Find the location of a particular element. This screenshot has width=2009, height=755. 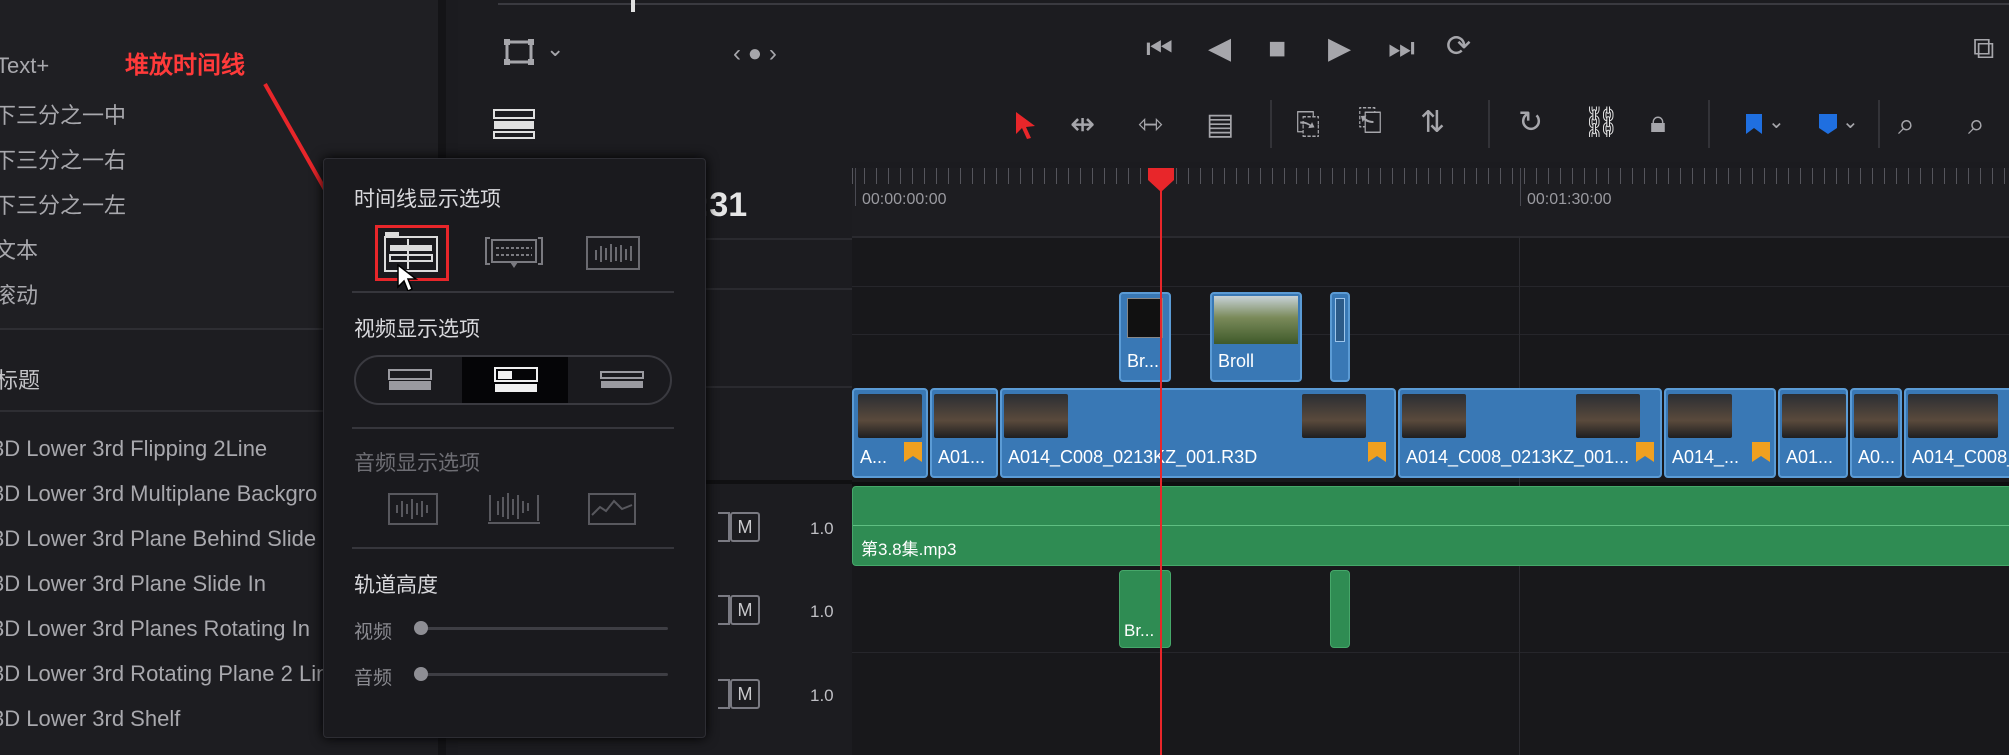

video-clip: A014_C008_ is located at coordinates (1956, 433).